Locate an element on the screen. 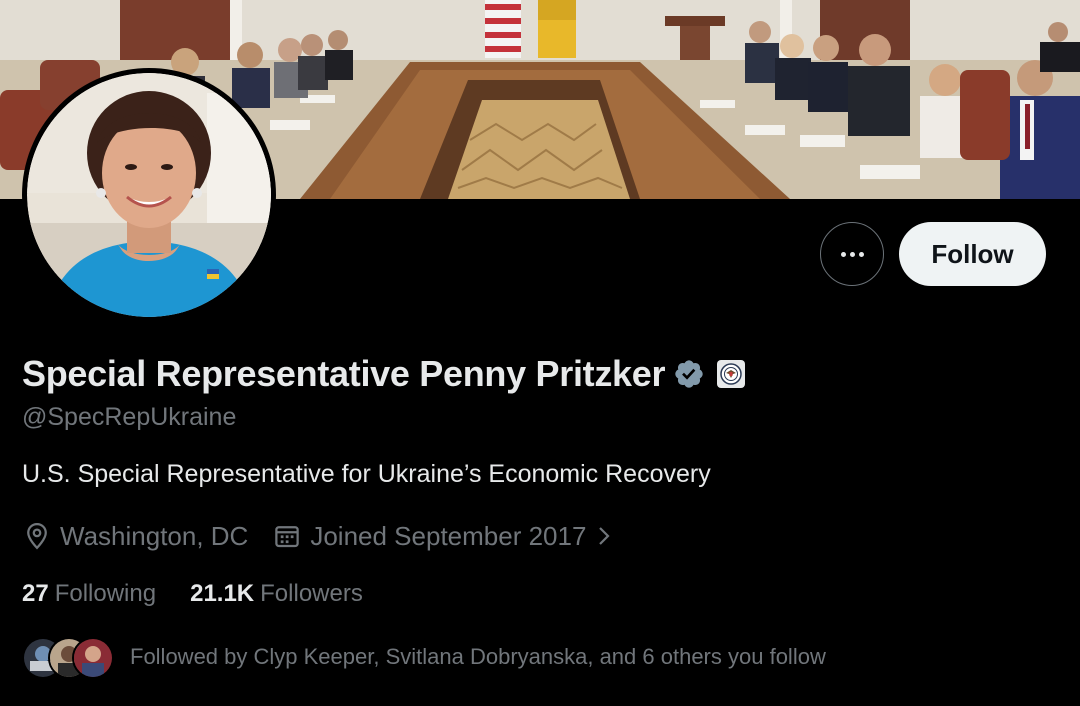  calendar-icon is located at coordinates (287, 537).